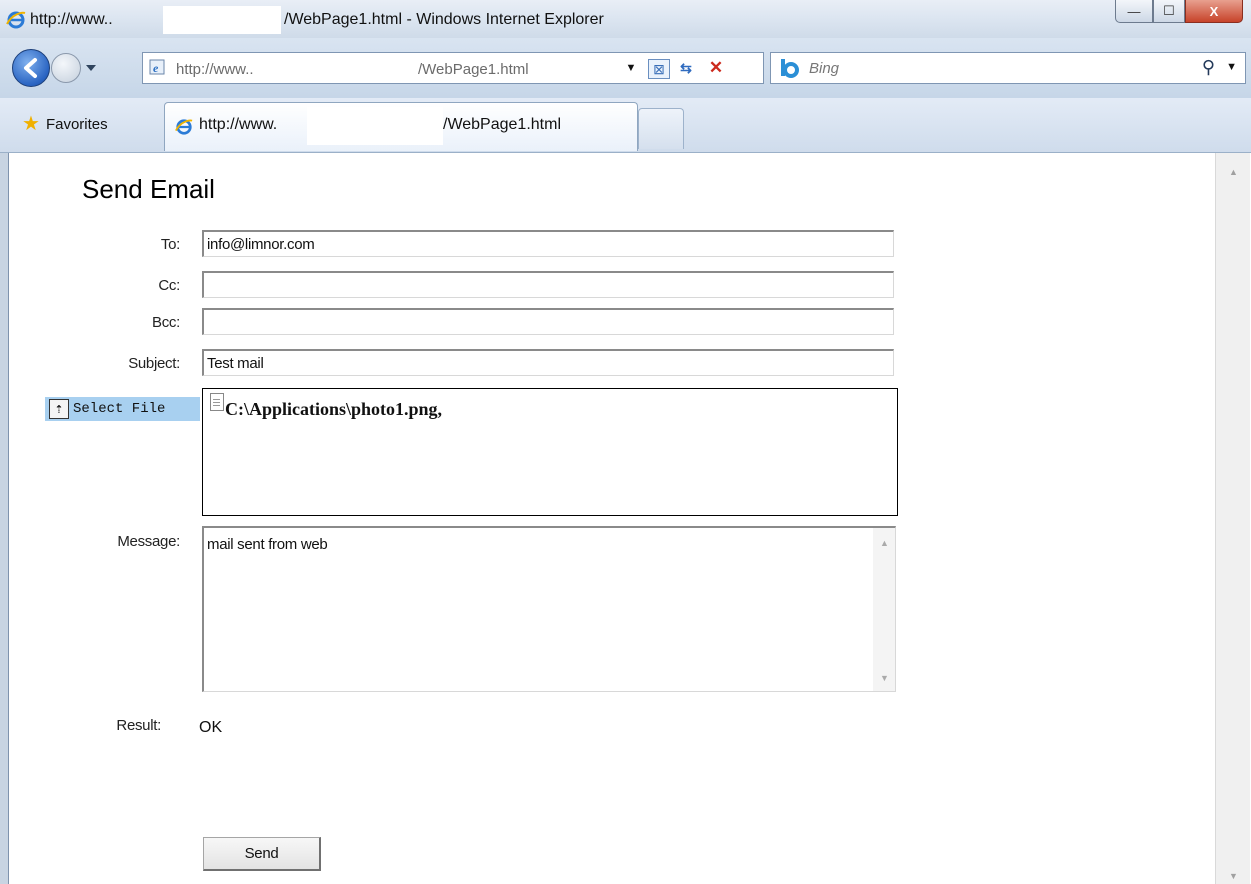 This screenshot has height=884, width=1251. I want to click on refresh-icon: ⇆, so click(686, 68).